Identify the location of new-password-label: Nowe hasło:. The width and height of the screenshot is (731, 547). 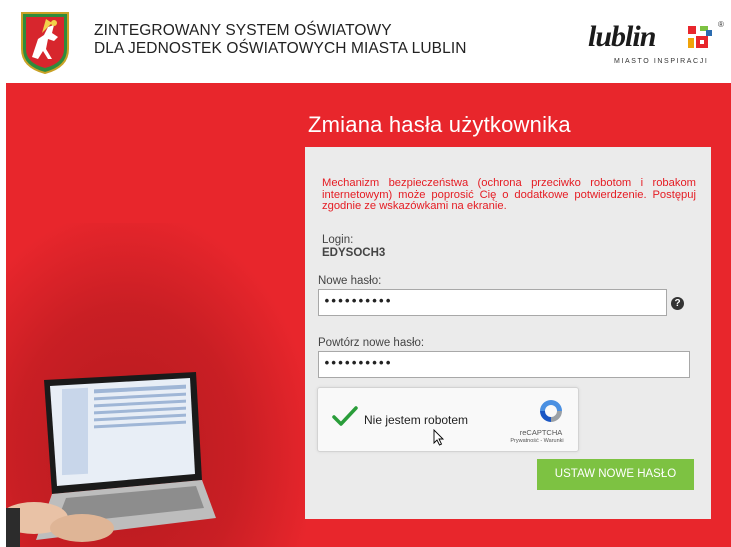
(350, 281).